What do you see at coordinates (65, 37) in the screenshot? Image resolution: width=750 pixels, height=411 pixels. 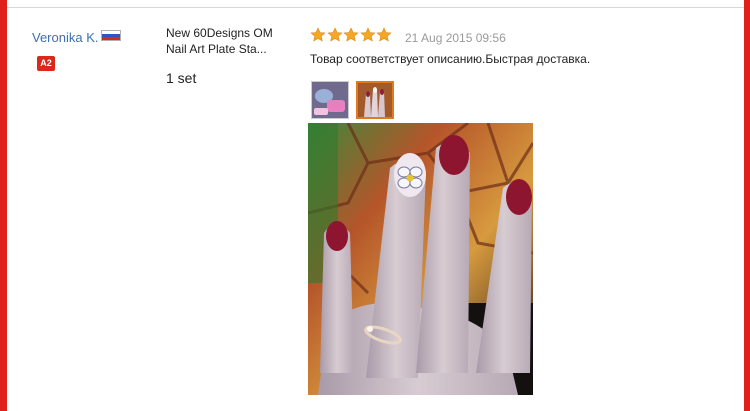 I see `buyer-name-link: Veronika K.` at bounding box center [65, 37].